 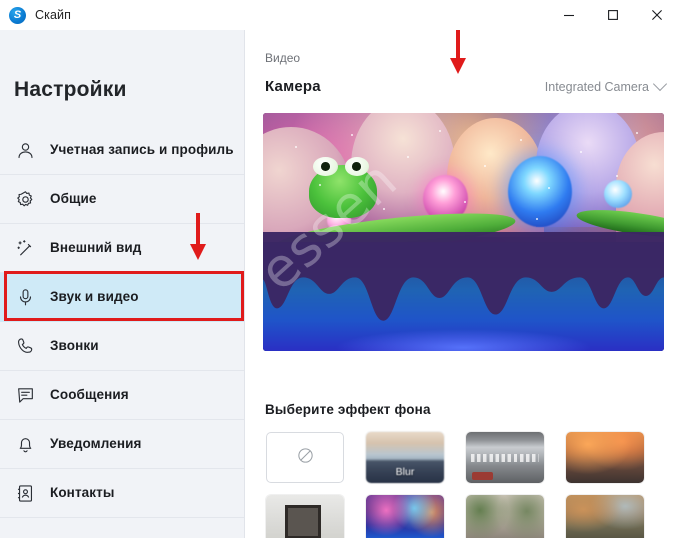 What do you see at coordinates (25, 199) in the screenshot?
I see `gear-icon` at bounding box center [25, 199].